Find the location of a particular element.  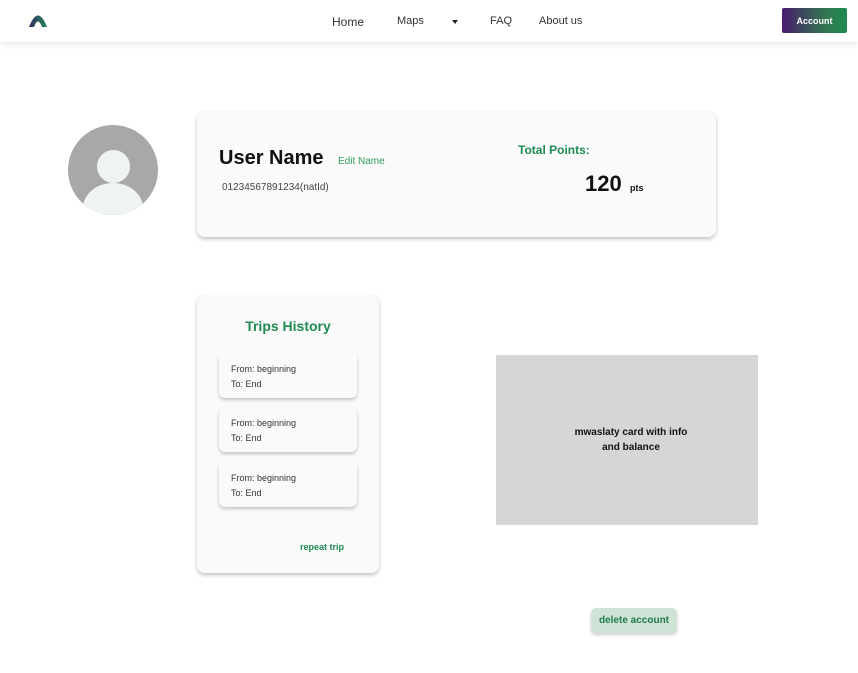

logo-icon is located at coordinates (38, 20).